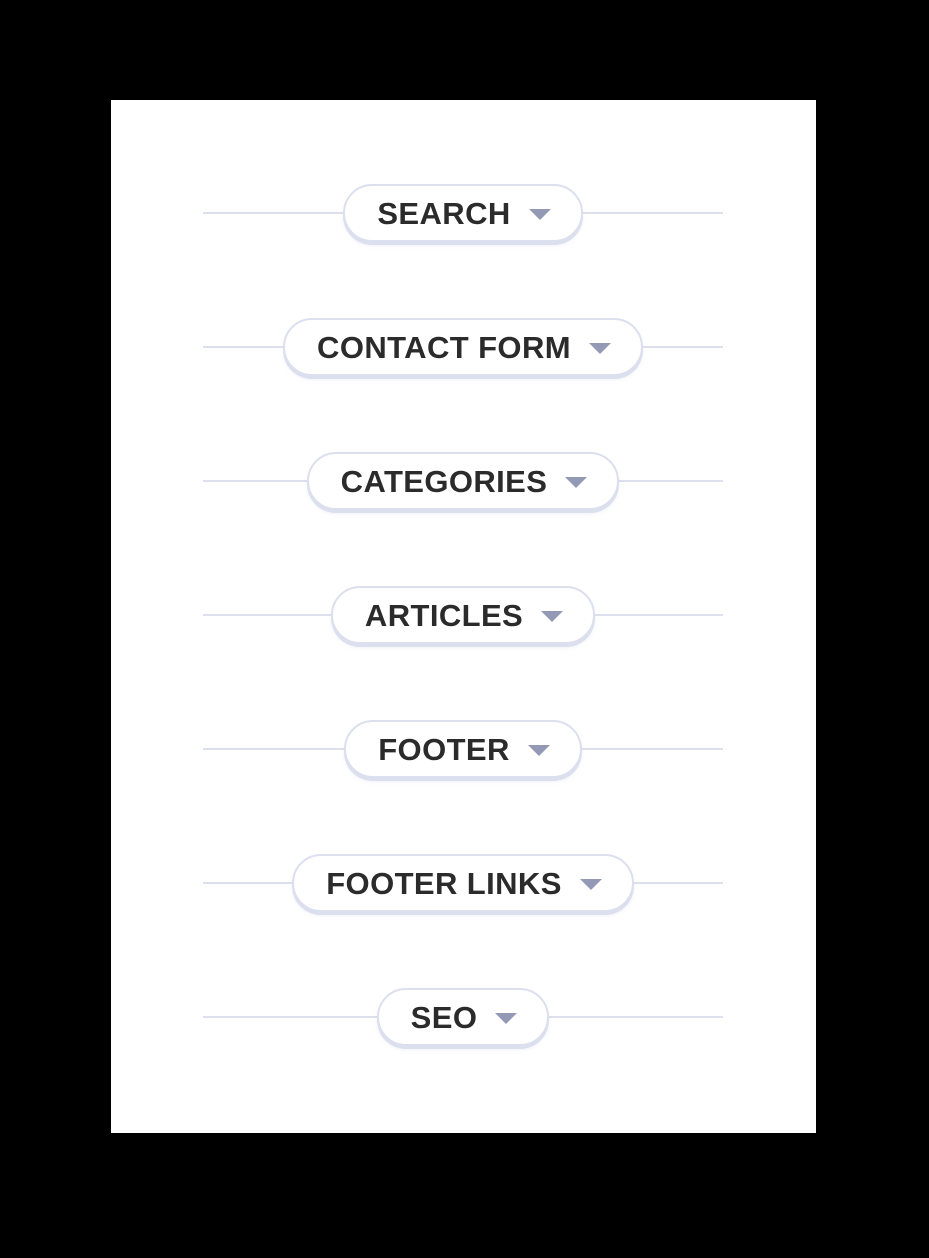 The width and height of the screenshot is (929, 1258). What do you see at coordinates (444, 213) in the screenshot?
I see `accordion-label: SEARCH` at bounding box center [444, 213].